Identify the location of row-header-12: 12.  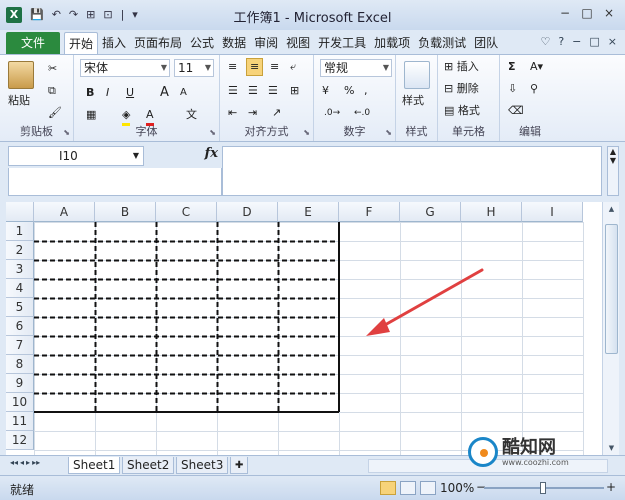
(20, 440).